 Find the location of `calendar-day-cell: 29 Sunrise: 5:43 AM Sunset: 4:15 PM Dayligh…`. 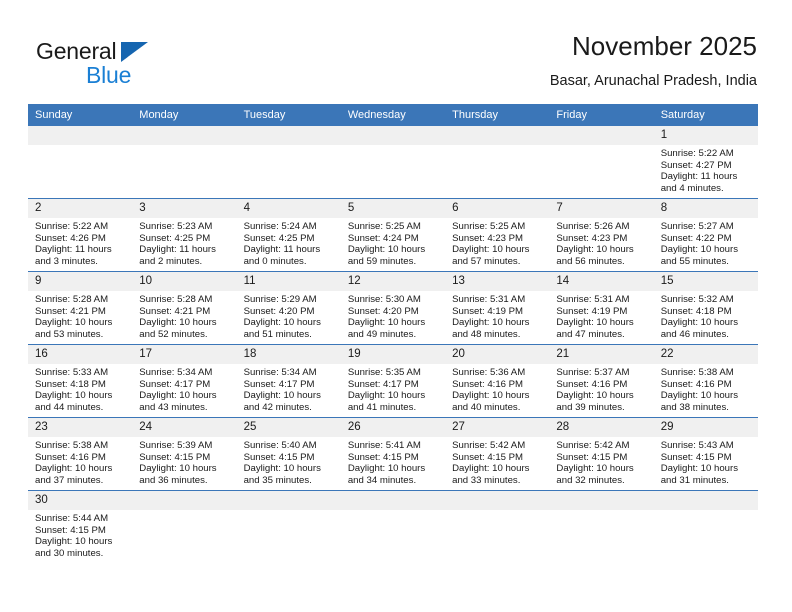

calendar-day-cell: 29 Sunrise: 5:43 AM Sunset: 4:15 PM Dayligh… is located at coordinates (705, 454).